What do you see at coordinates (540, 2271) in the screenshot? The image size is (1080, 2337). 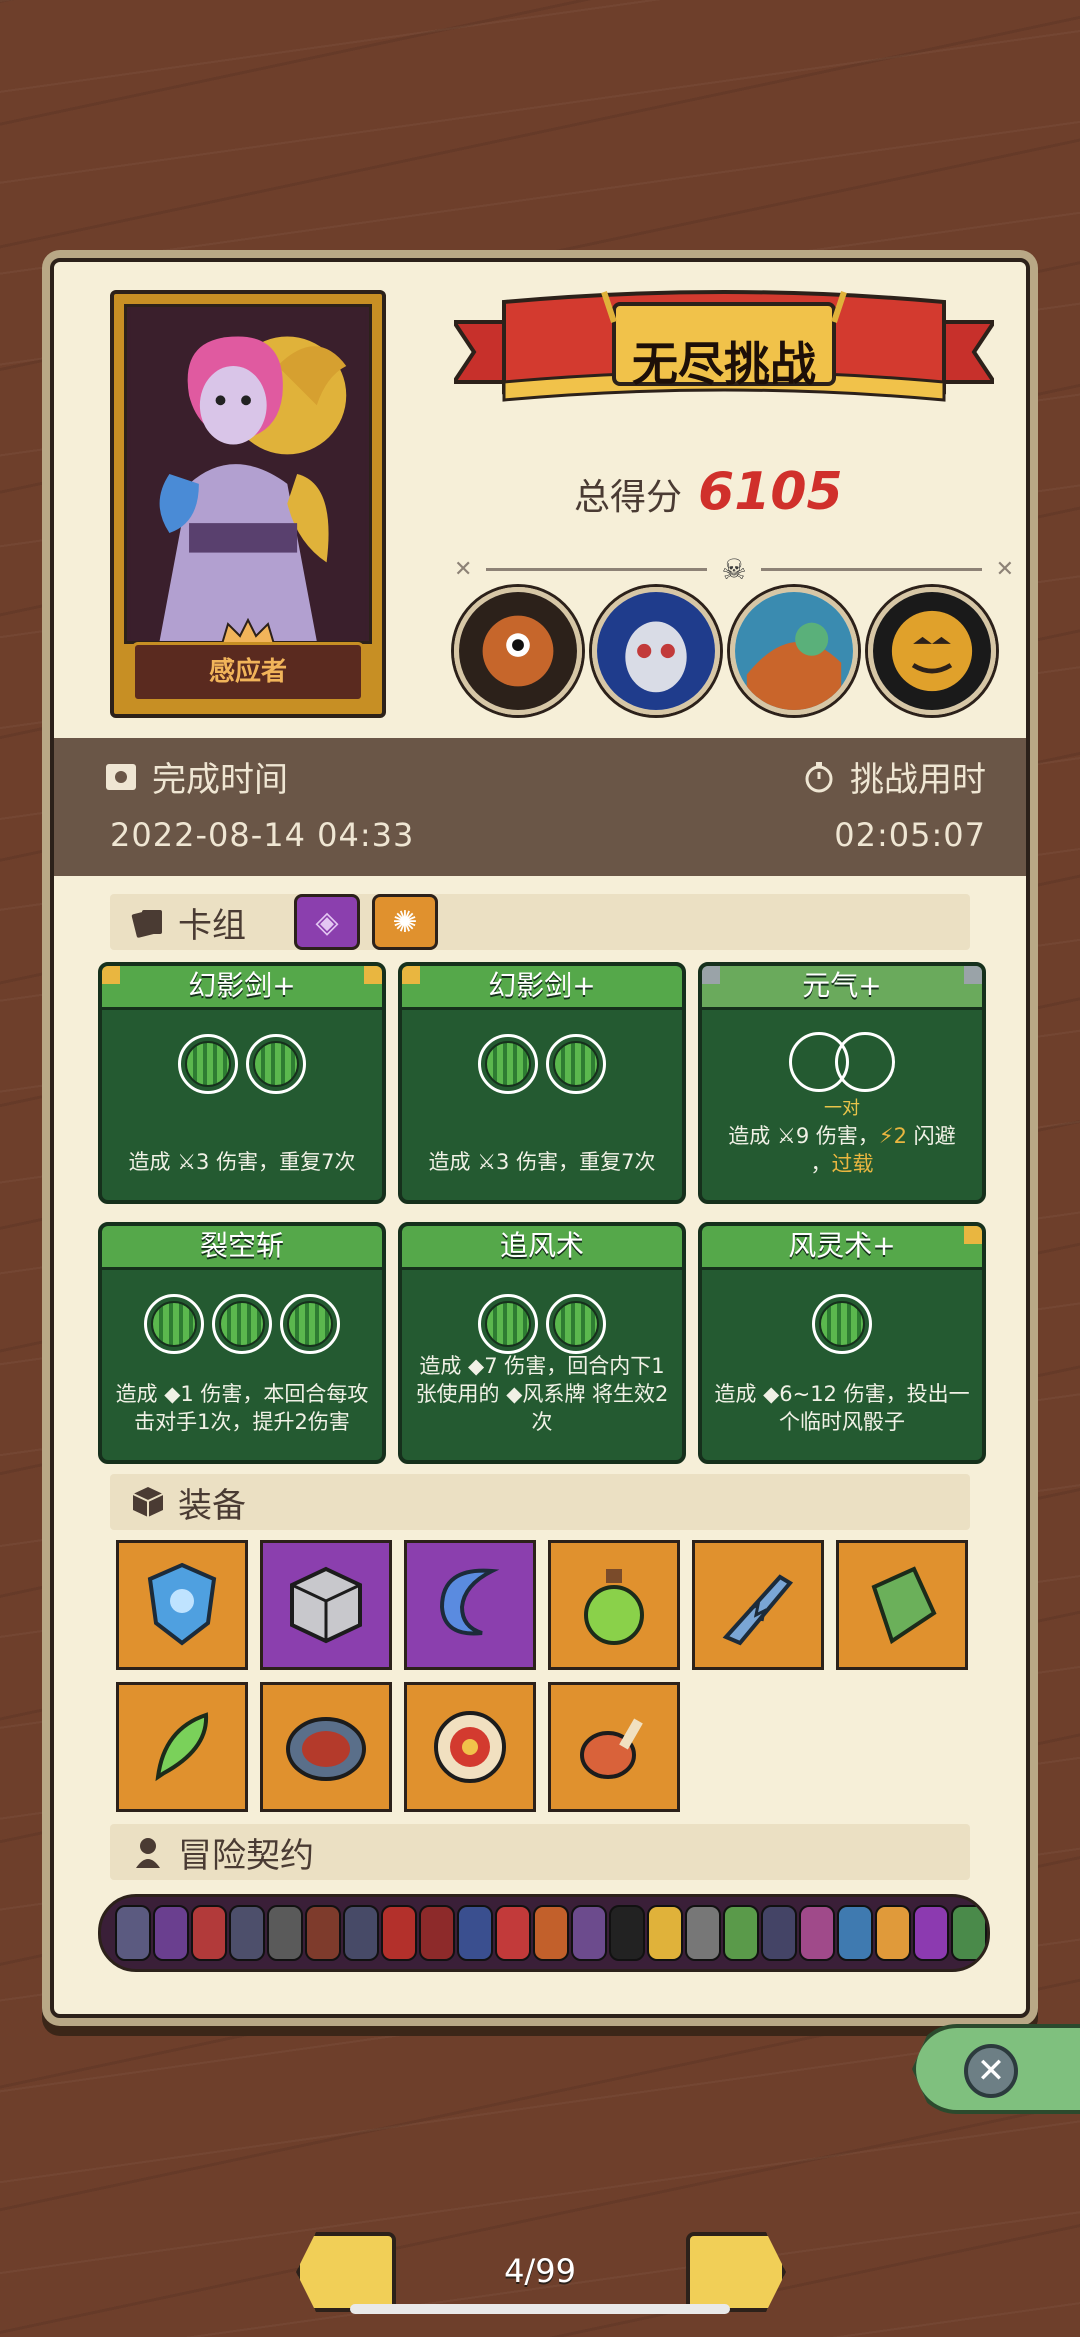 I see `page-counter: 4/99` at bounding box center [540, 2271].